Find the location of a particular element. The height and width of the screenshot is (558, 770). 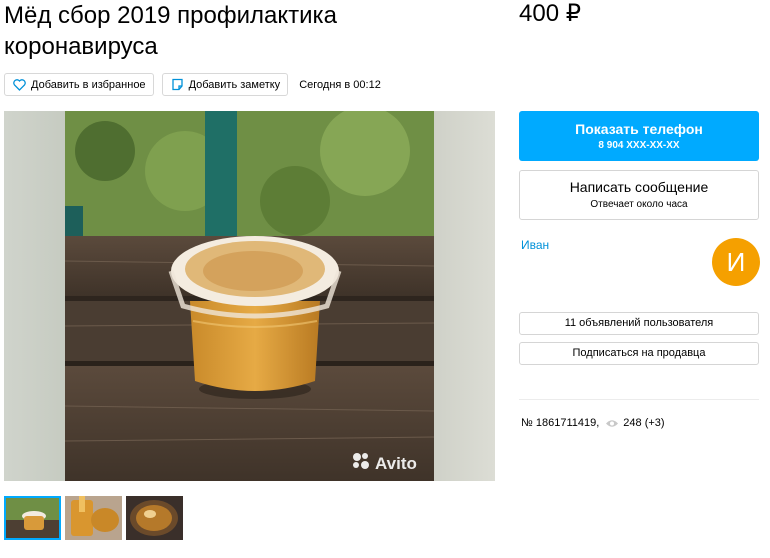

write-message-button: Написать сообщение Отвечает около часа is located at coordinates (639, 195).